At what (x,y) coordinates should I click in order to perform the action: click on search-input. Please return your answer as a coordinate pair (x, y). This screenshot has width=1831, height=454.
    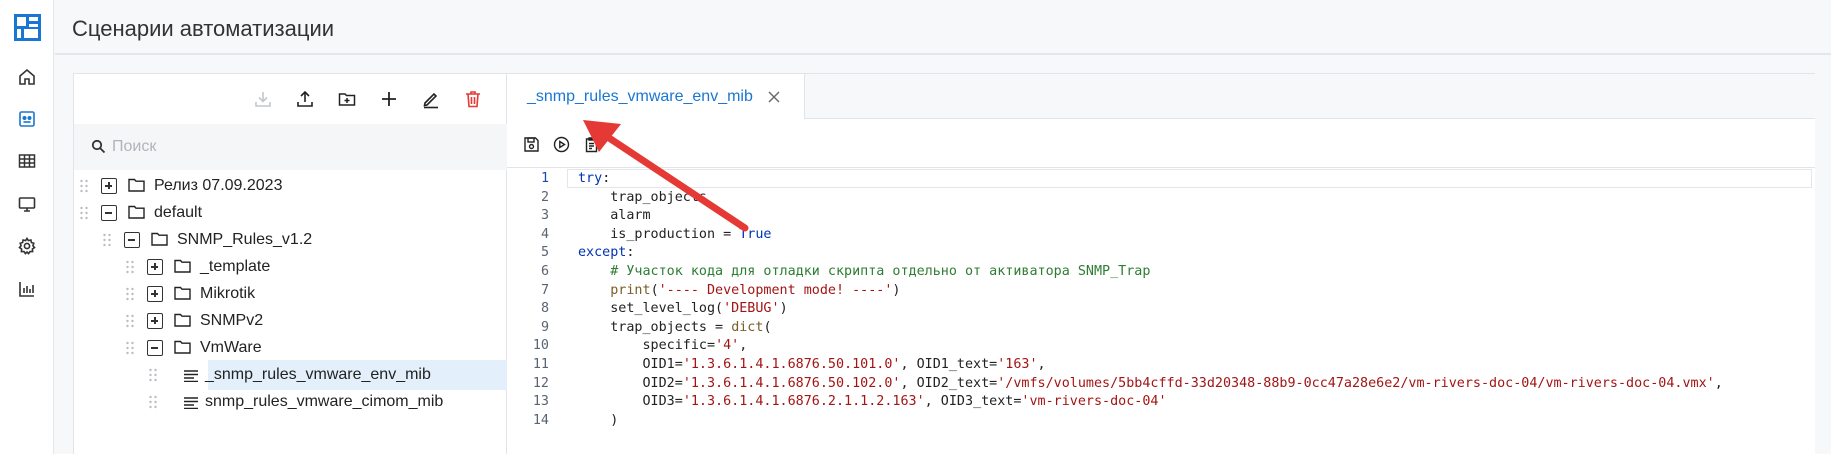
    Looking at the image, I should click on (302, 147).